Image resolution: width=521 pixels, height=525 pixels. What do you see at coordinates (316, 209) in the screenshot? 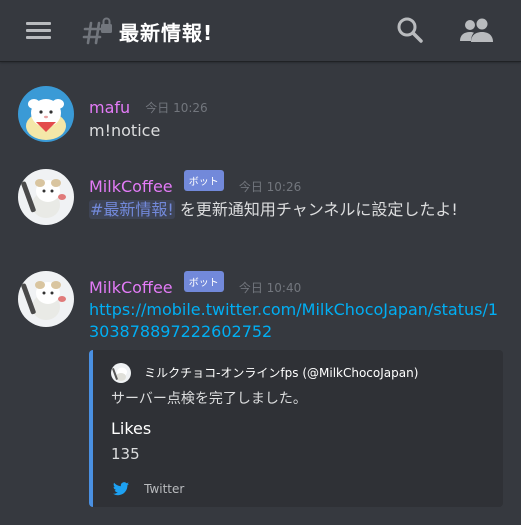
I see `message-text: を更新通知用チャンネルに設定したよ!` at bounding box center [316, 209].